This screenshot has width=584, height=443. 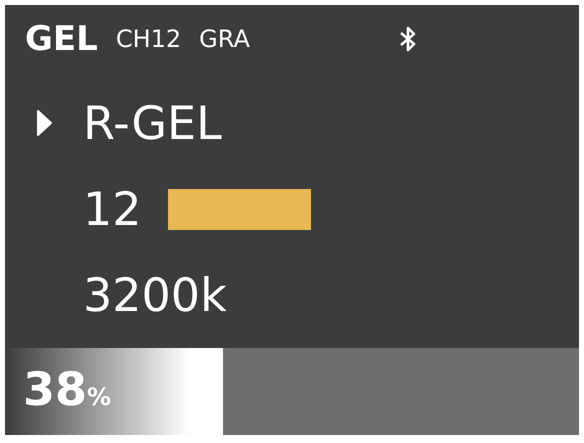 I want to click on mode-label: GRA, so click(x=224, y=39).